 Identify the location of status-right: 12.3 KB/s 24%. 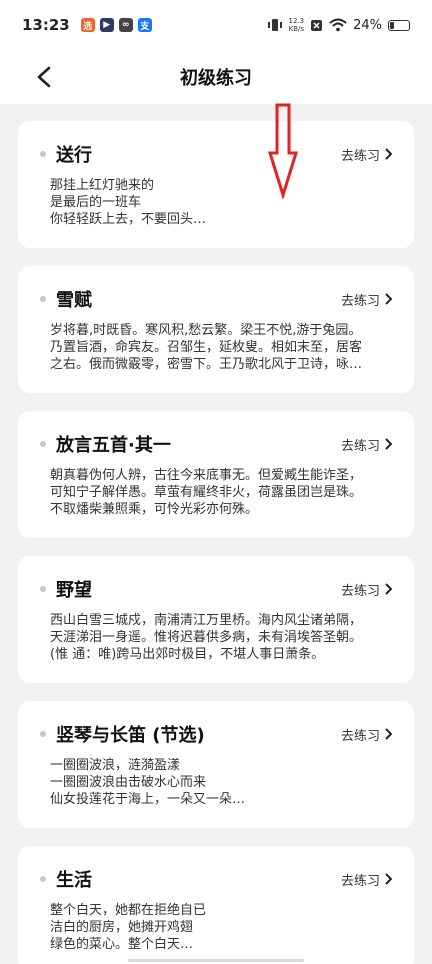
(338, 25).